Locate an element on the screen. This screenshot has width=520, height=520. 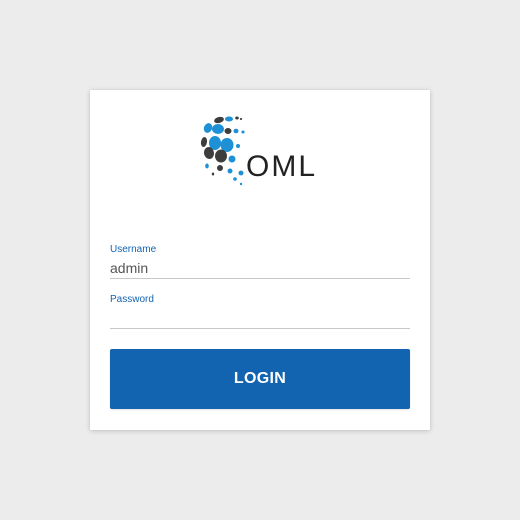
oml-logo: OML is located at coordinates (262, 150).